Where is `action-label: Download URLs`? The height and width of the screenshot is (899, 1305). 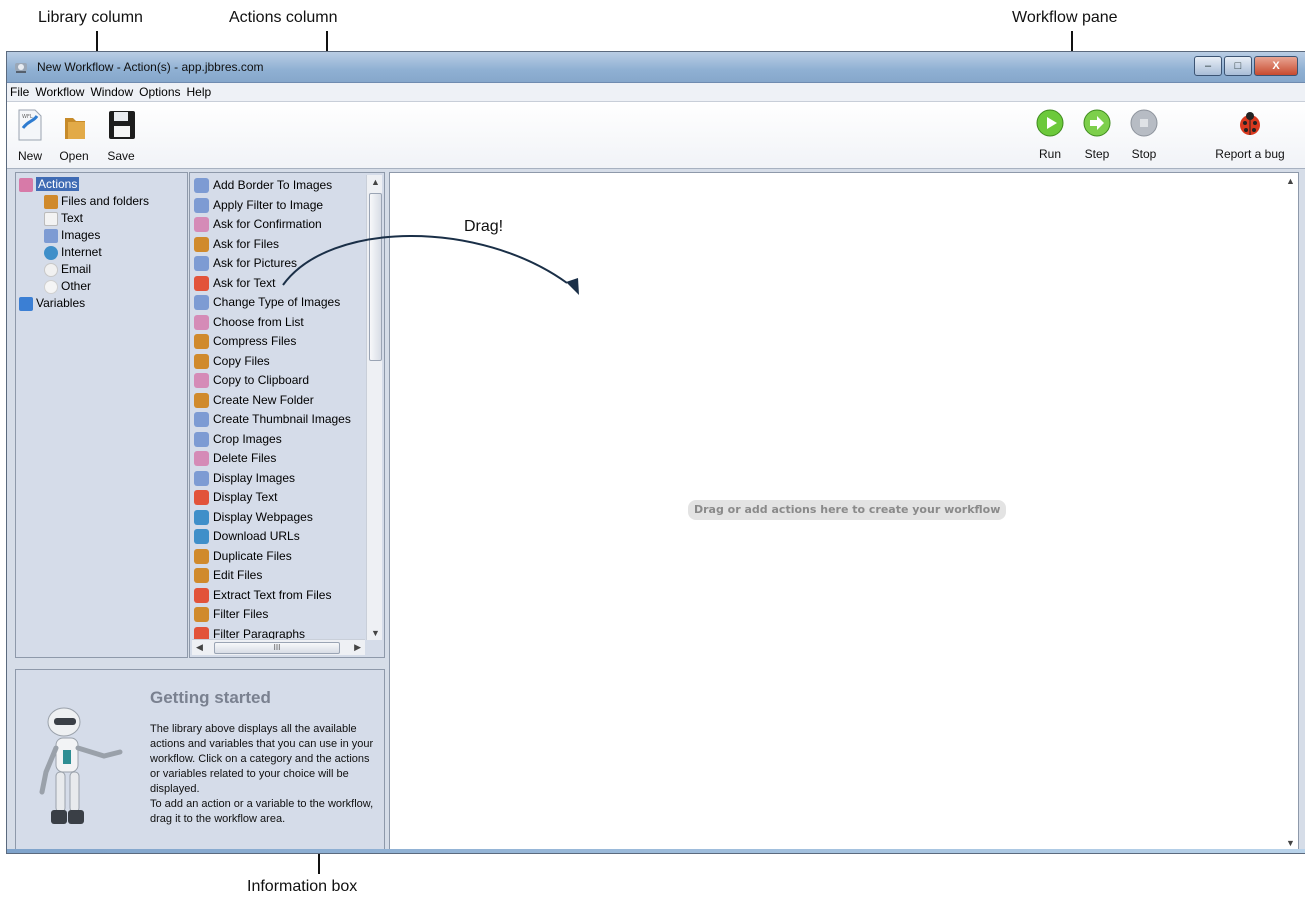
action-label: Download URLs is located at coordinates (256, 536).